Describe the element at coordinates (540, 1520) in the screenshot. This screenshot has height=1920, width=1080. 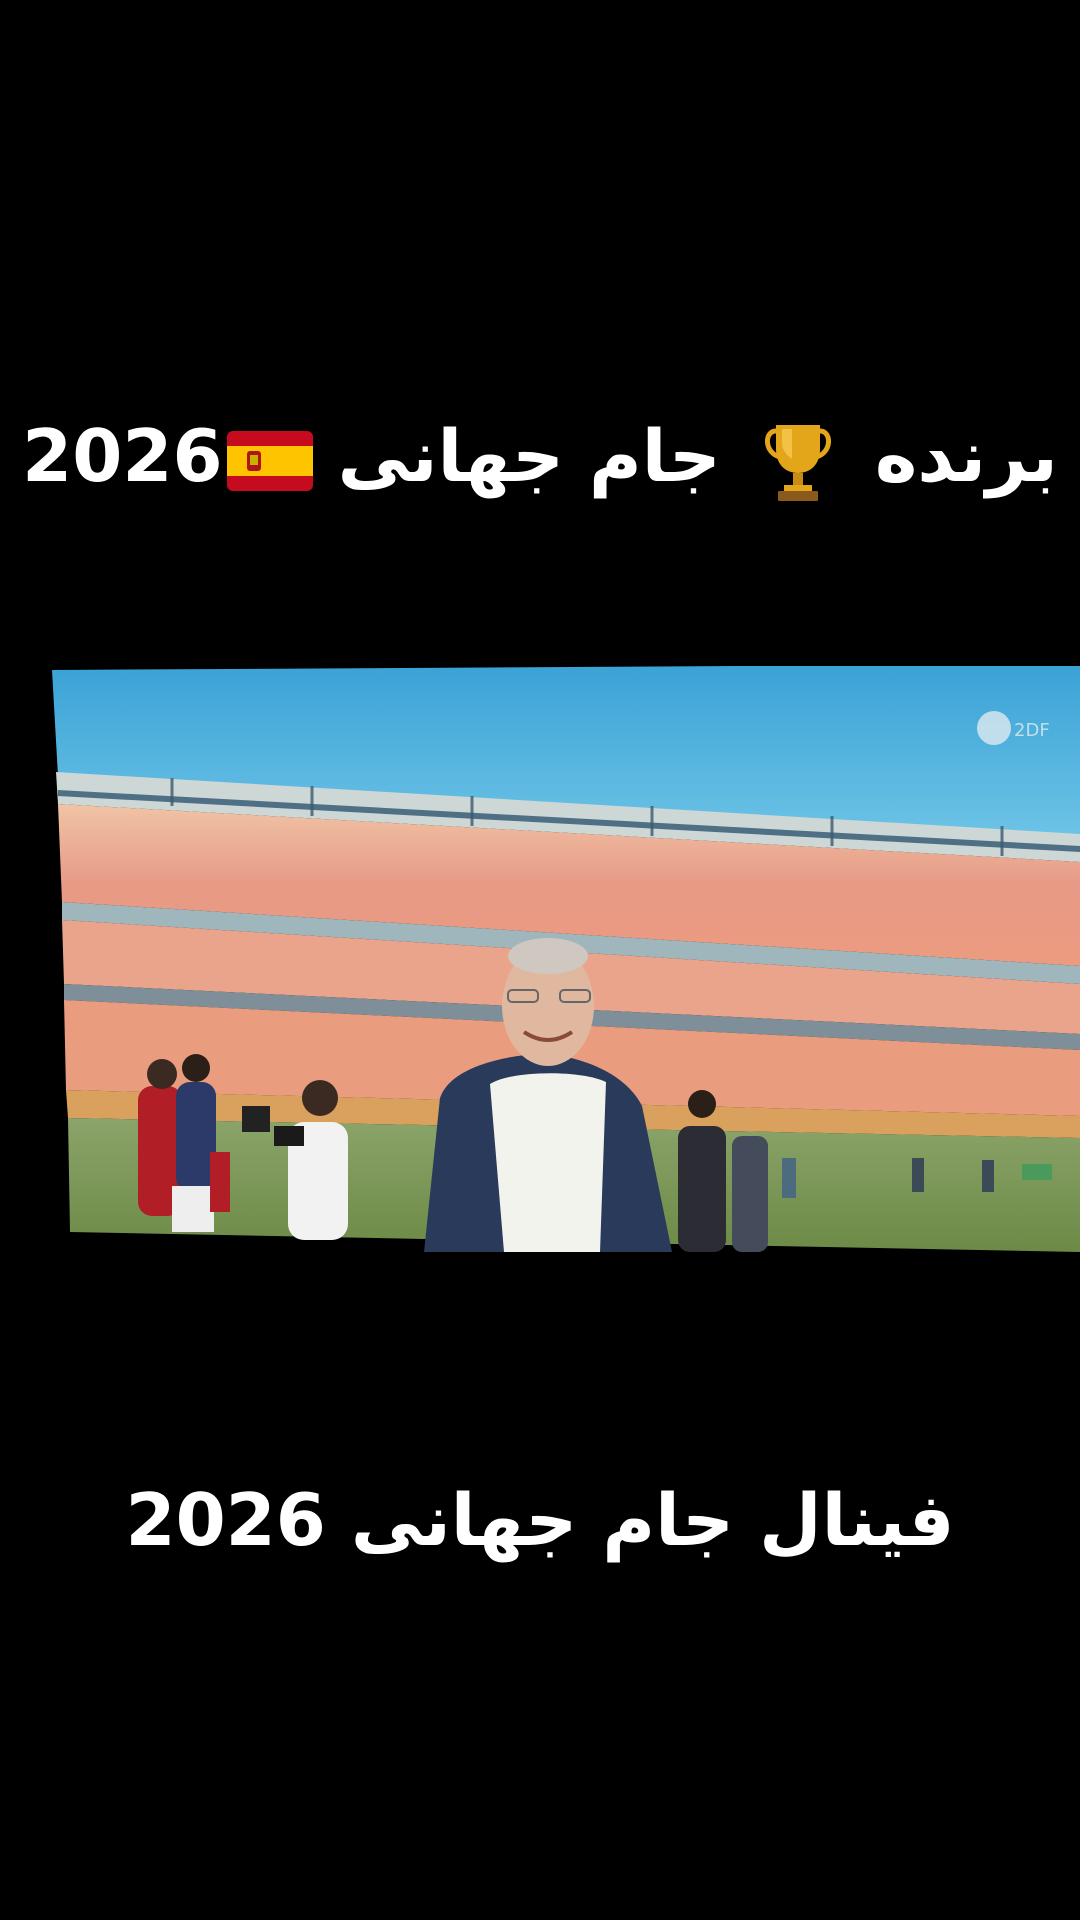
I see `bottom-caption: فینال جام جهانی 2026` at that location.